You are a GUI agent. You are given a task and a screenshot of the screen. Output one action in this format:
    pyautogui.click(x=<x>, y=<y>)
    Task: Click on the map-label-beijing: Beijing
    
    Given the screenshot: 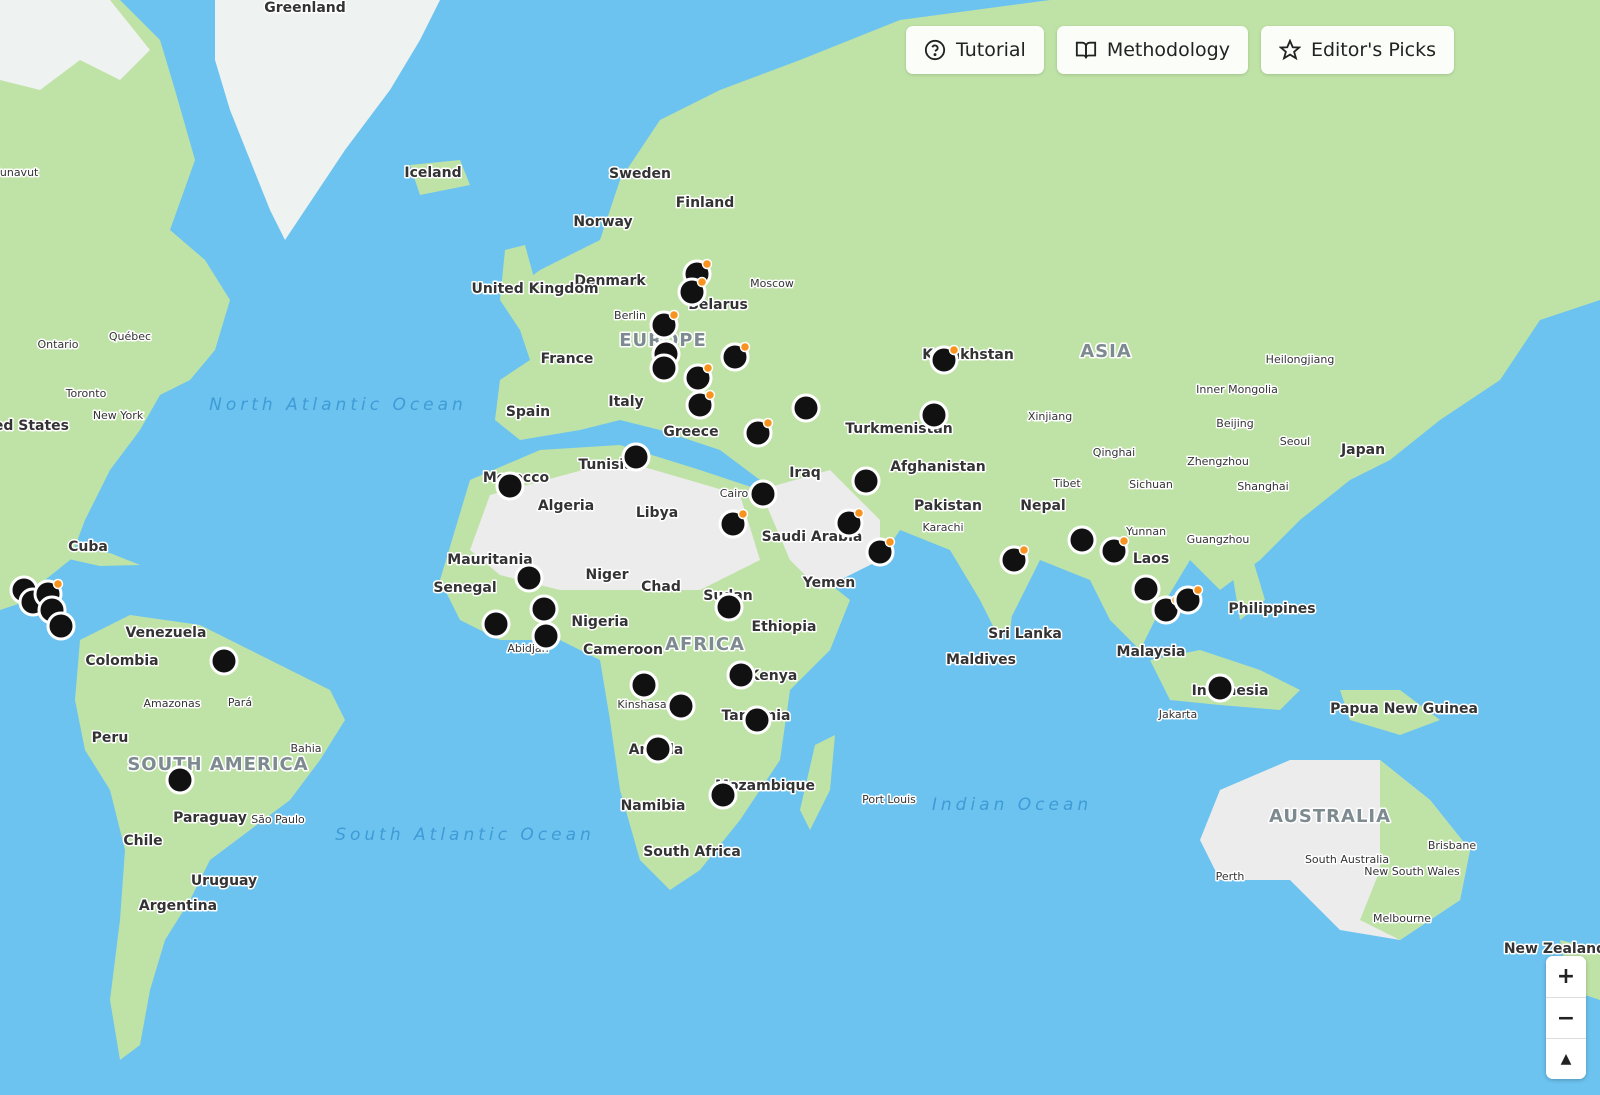 What is the action you would take?
    pyautogui.click(x=1234, y=423)
    